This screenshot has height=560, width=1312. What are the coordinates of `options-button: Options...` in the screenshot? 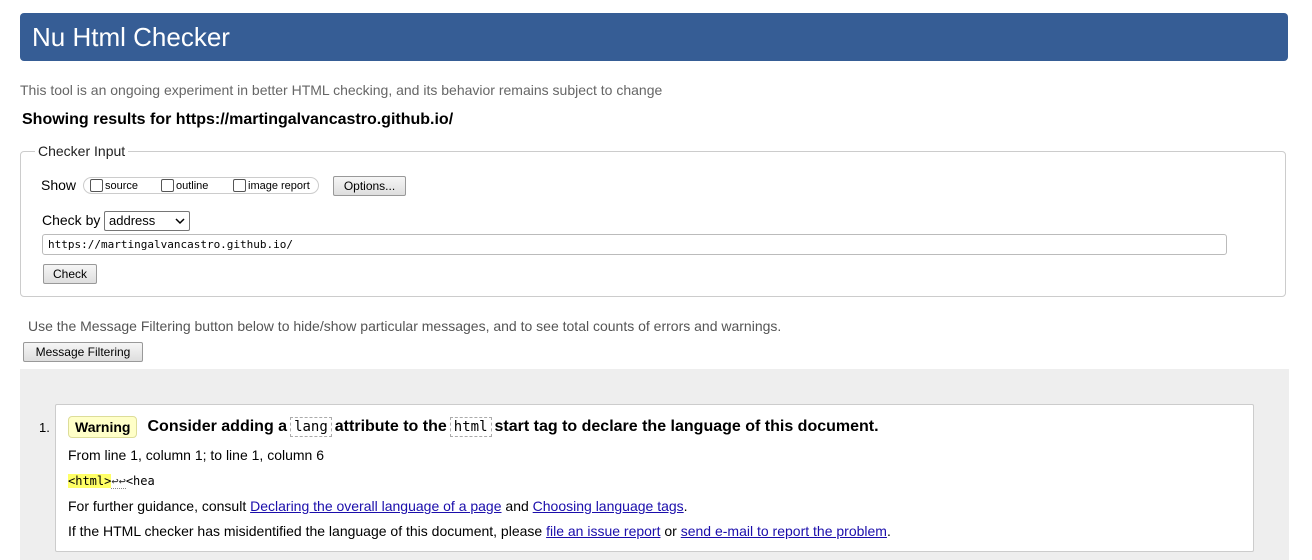 It's located at (369, 186).